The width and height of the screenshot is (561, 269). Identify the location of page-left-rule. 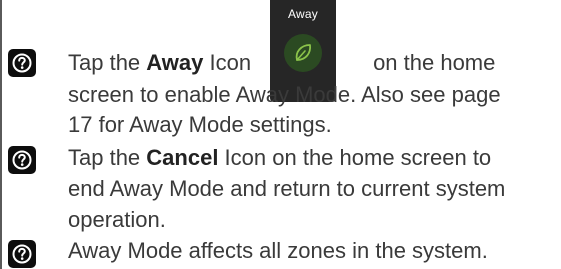
(1, 134).